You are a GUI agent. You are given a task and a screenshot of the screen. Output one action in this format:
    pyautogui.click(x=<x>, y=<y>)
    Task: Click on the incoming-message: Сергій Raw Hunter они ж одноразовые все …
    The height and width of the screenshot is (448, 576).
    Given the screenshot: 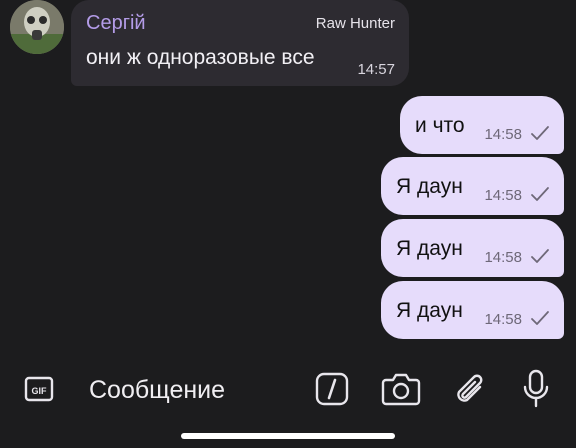 What is the action you would take?
    pyautogui.click(x=240, y=43)
    